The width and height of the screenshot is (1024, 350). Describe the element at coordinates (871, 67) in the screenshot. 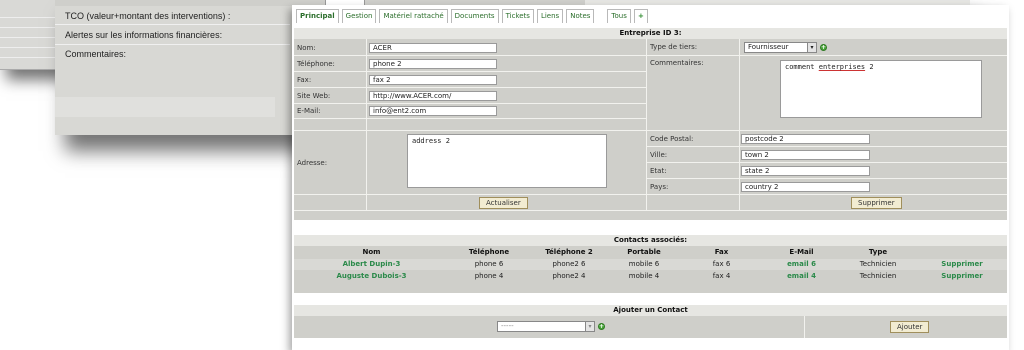

I see `comments-word: 2` at that location.